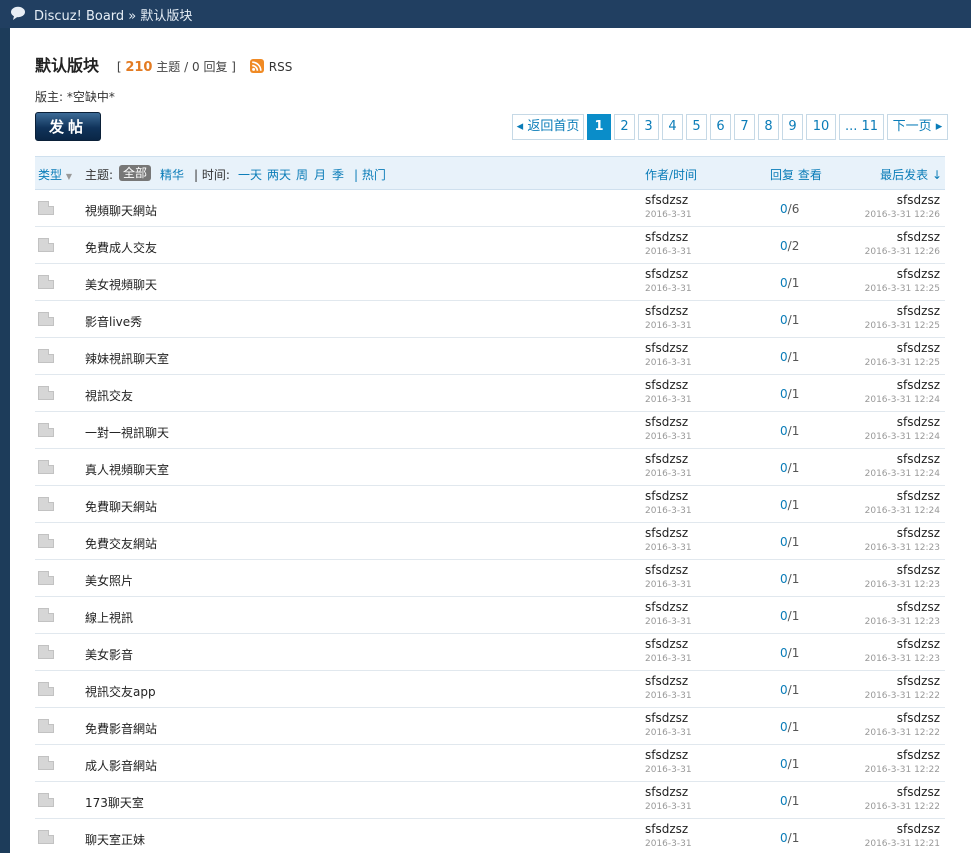 The width and height of the screenshot is (971, 853). What do you see at coordinates (672, 127) in the screenshot?
I see `page-link: 4` at bounding box center [672, 127].